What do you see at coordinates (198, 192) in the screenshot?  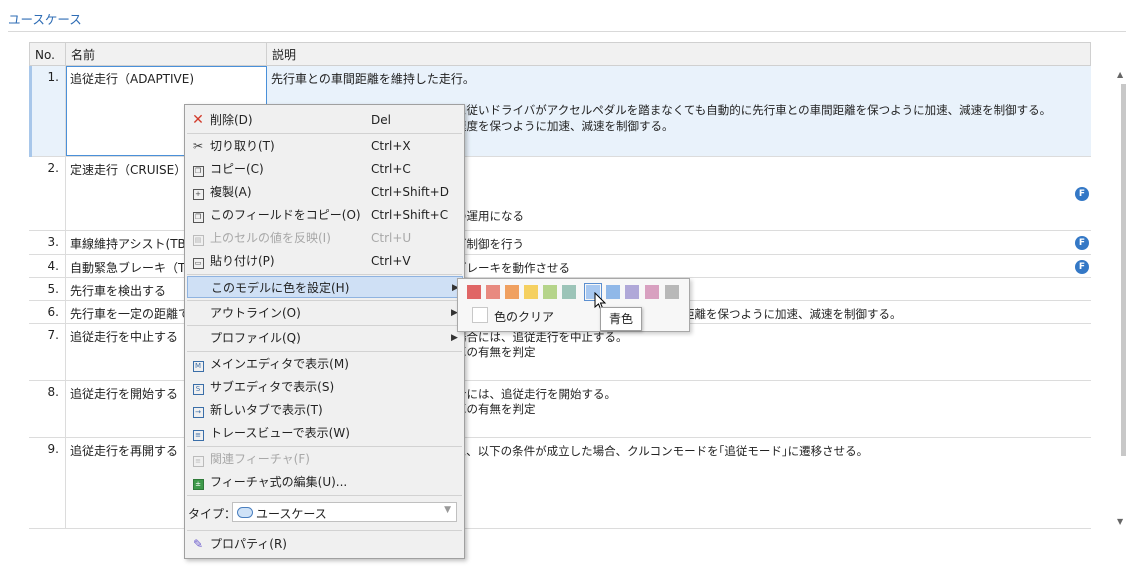 I see `duplicate-icon: +` at bounding box center [198, 192].